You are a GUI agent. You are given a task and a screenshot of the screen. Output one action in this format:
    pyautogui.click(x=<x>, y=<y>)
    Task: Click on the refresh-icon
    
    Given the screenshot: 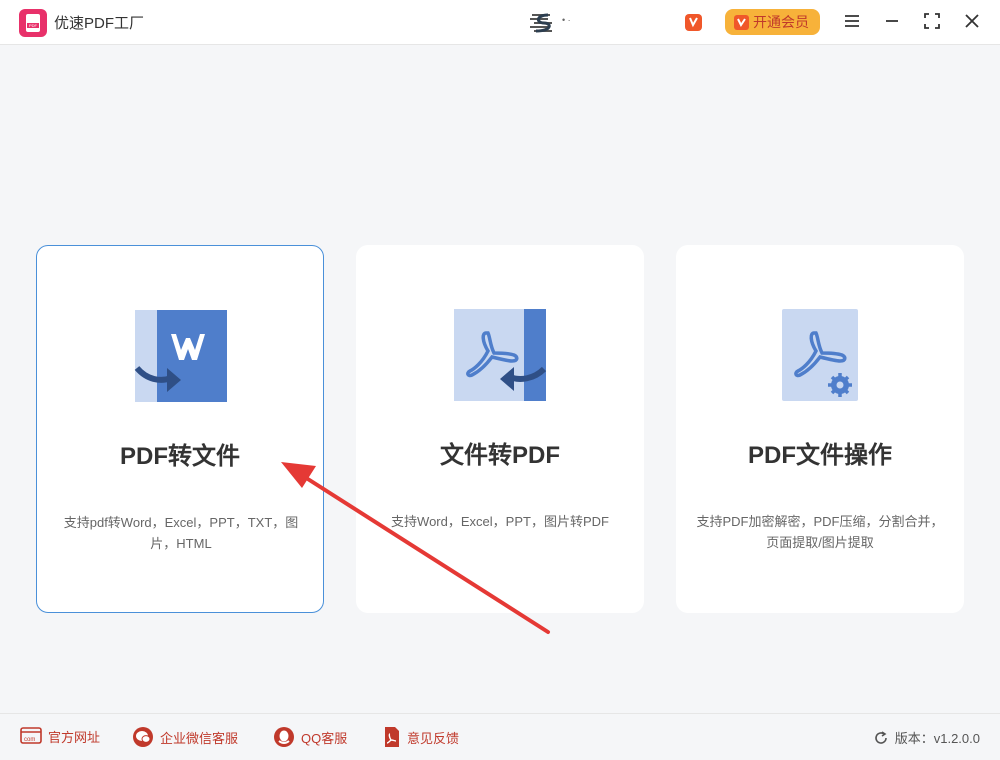 What is the action you would take?
    pyautogui.click(x=881, y=738)
    